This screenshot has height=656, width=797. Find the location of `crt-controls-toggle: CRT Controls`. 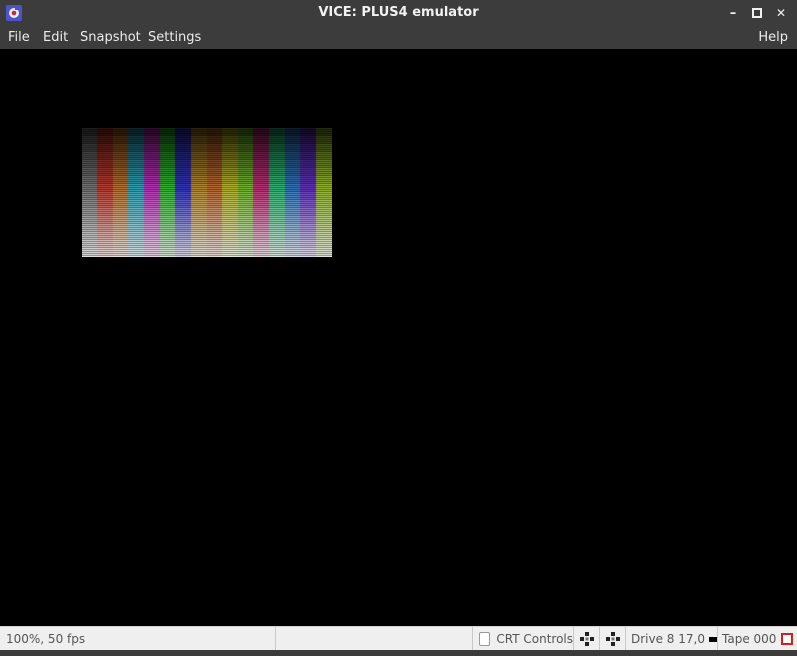

crt-controls-toggle: CRT Controls is located at coordinates (523, 639).